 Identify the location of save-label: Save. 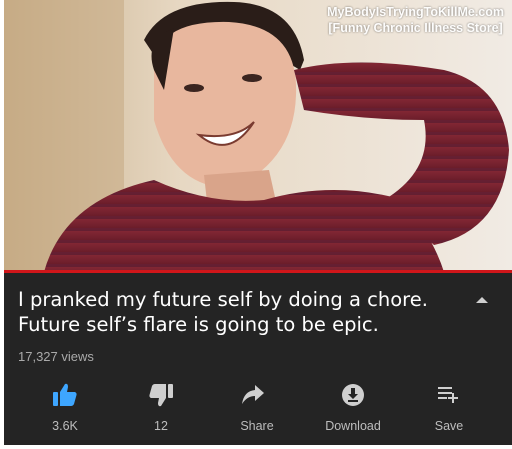
(449, 426).